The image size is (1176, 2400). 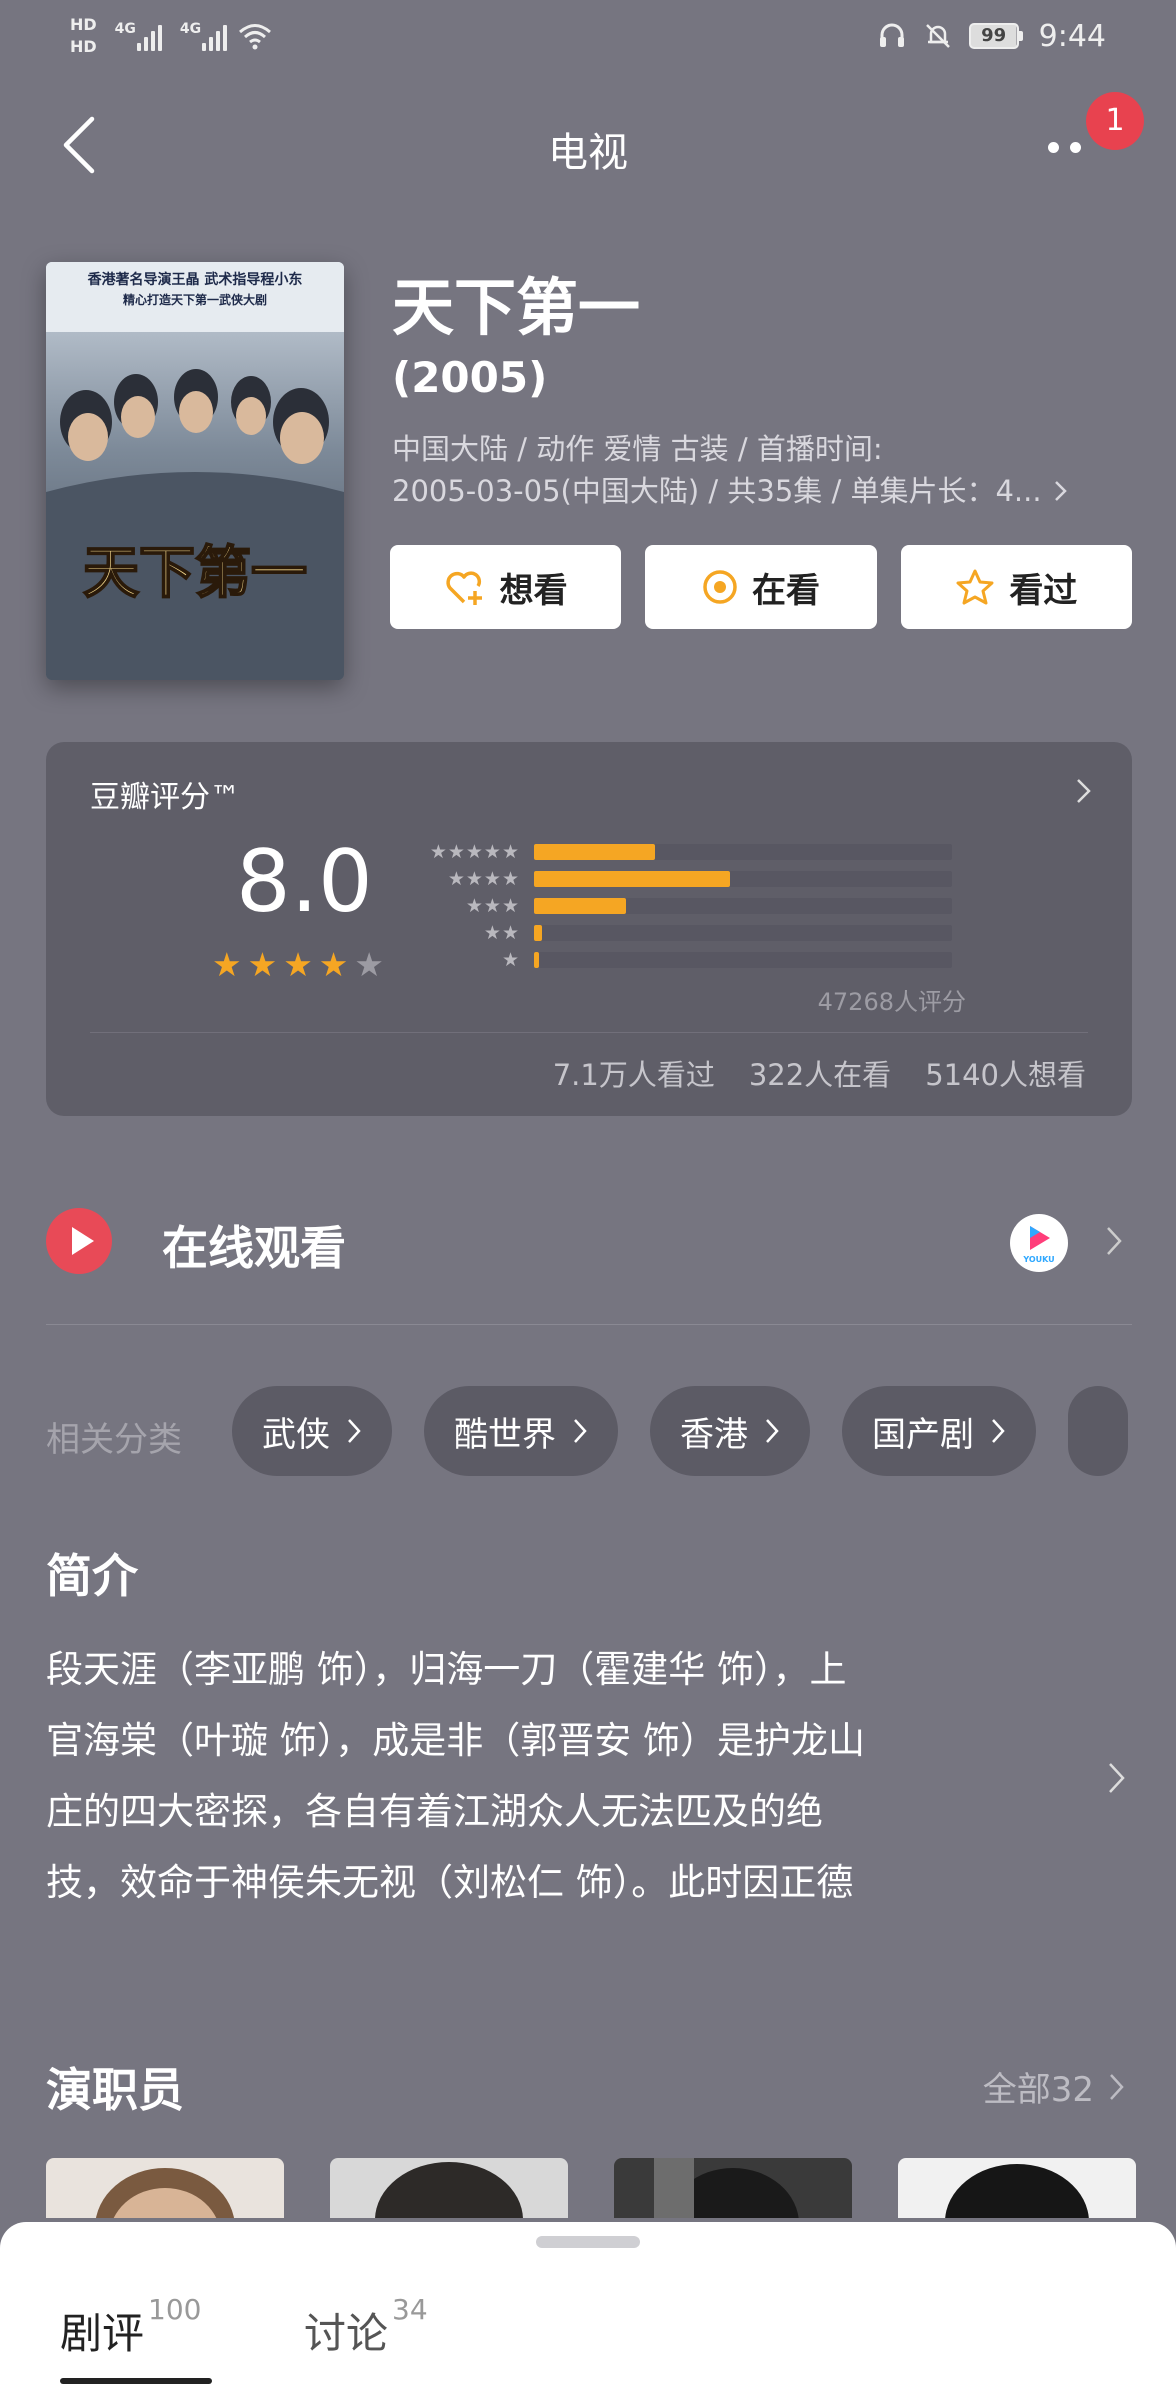 I want to click on chip-label: 香港, so click(x=714, y=1434).